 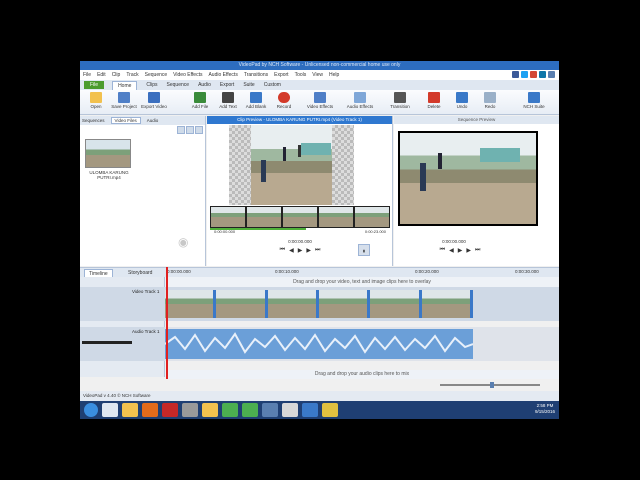 What do you see at coordinates (91, 410) in the screenshot?
I see `start-button-icon` at bounding box center [91, 410].